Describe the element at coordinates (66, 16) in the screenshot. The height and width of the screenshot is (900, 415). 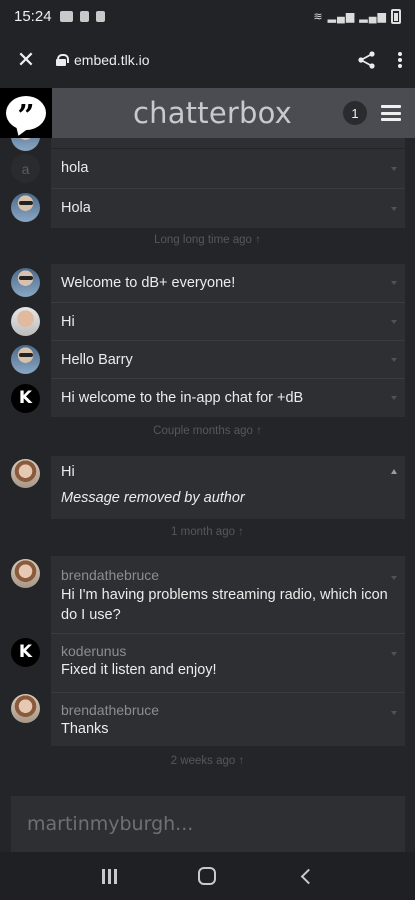
I see `app-notification-icon` at that location.